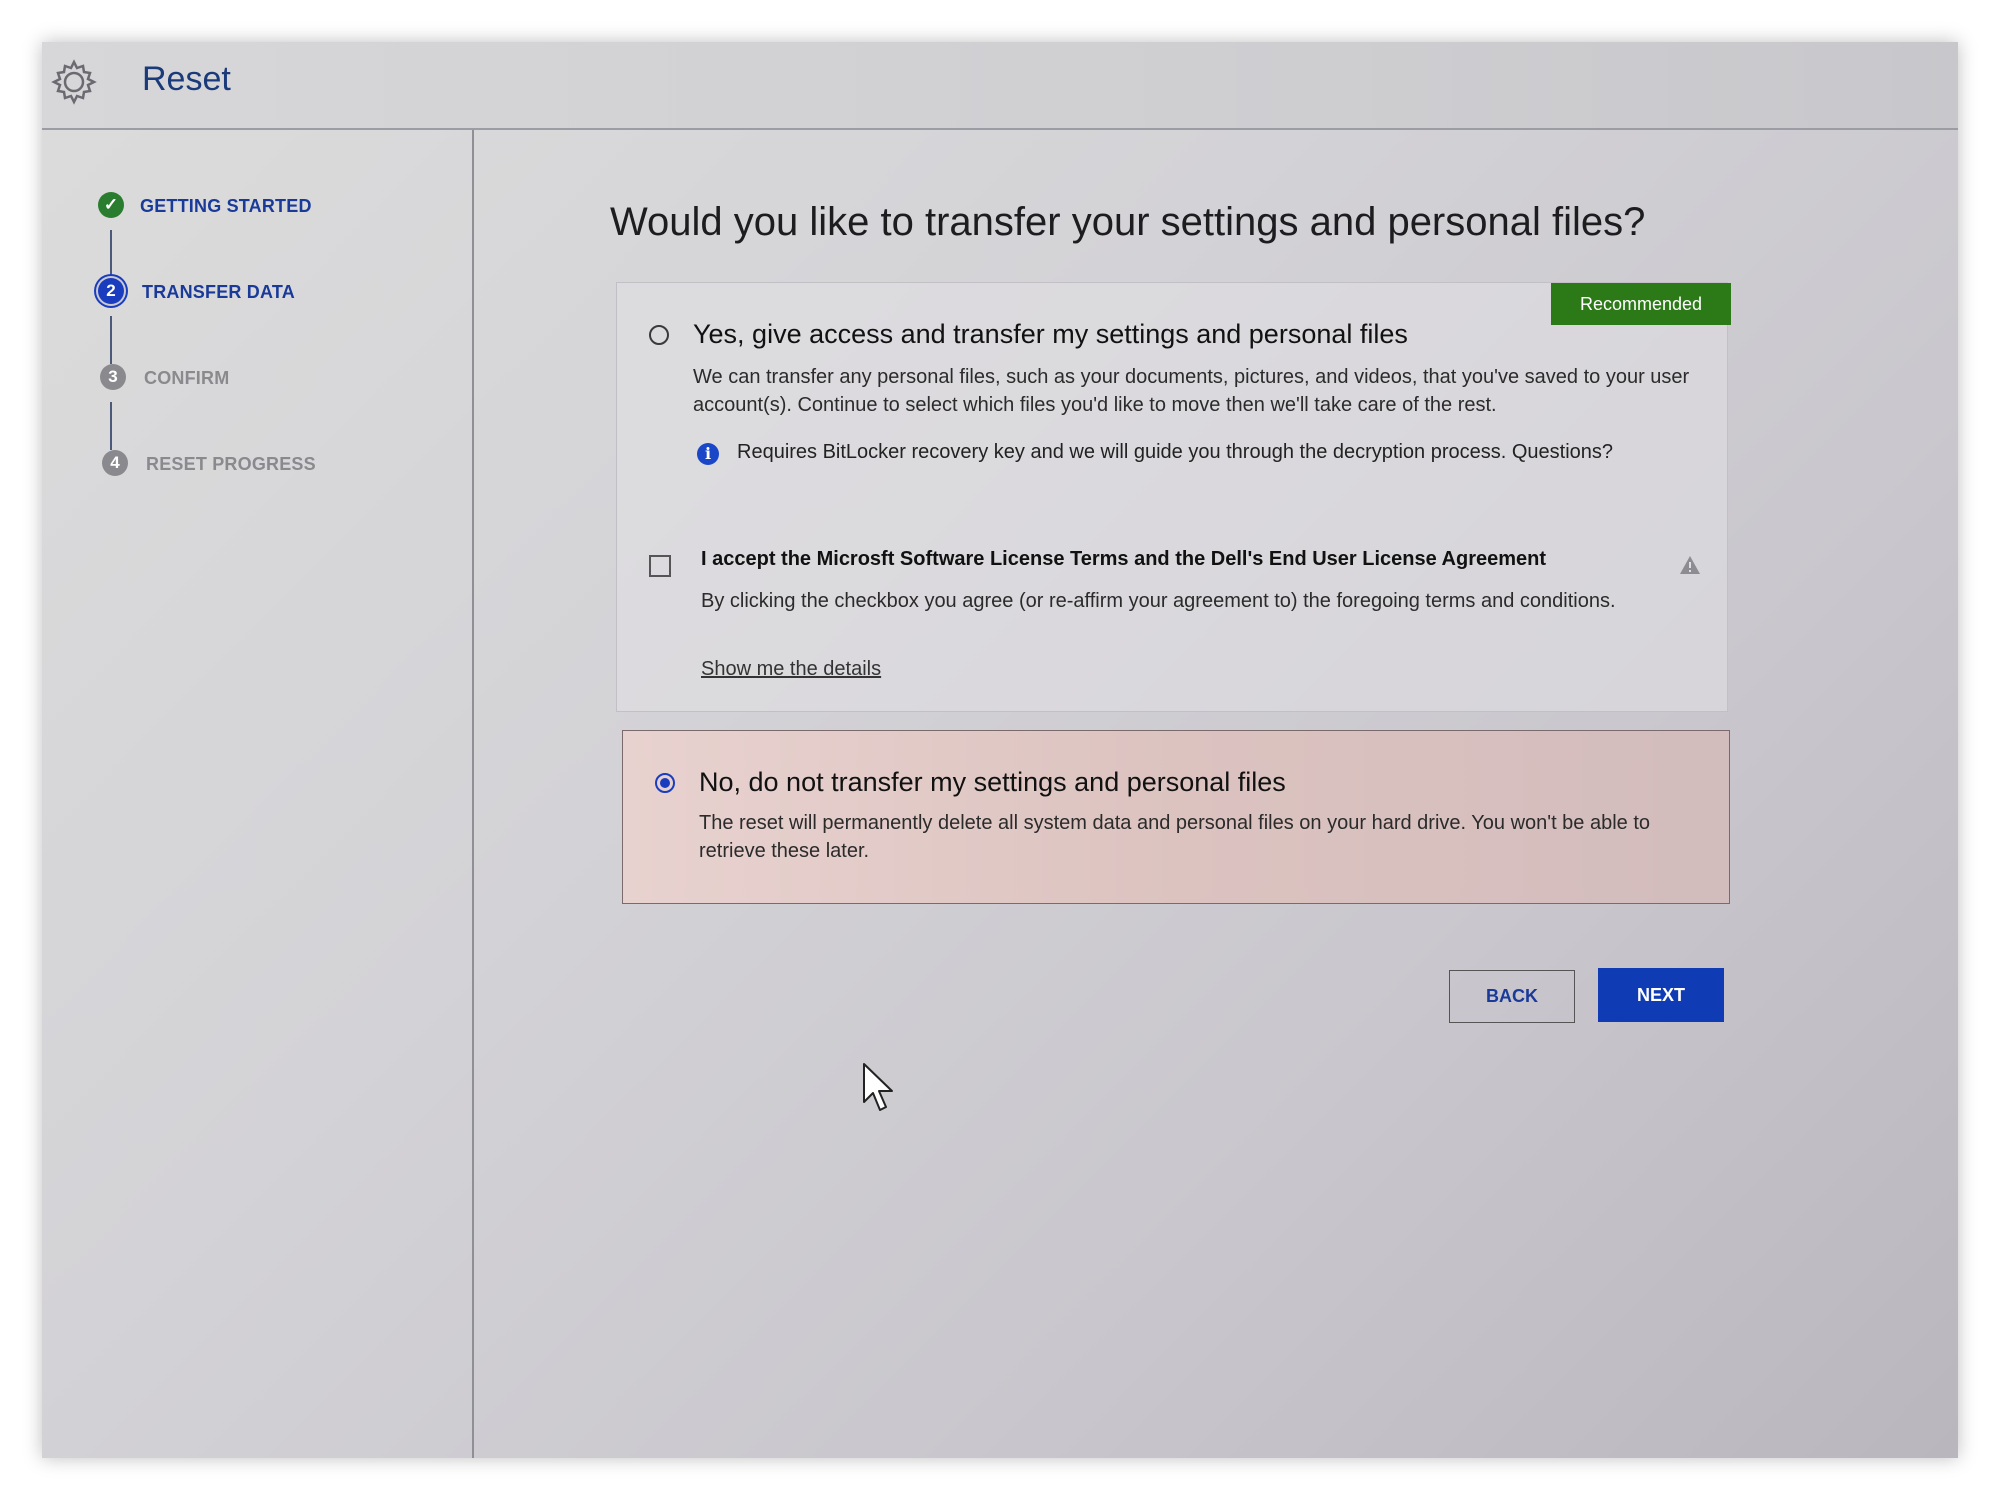 The width and height of the screenshot is (1999, 1499). I want to click on transfer-radio, so click(659, 335).